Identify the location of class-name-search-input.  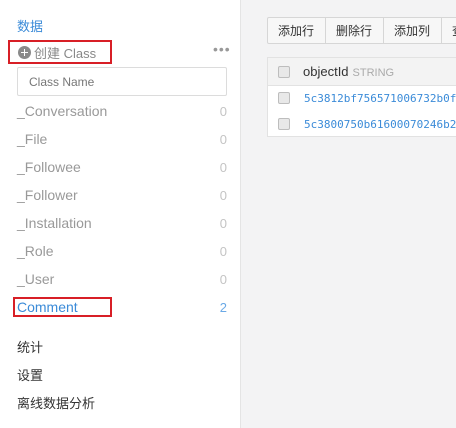
(122, 81).